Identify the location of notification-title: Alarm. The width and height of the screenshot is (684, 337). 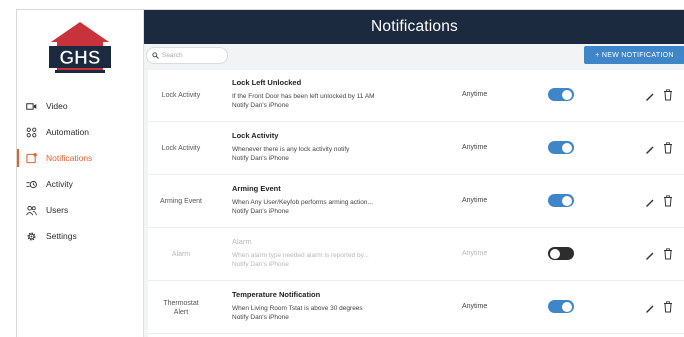
(242, 241).